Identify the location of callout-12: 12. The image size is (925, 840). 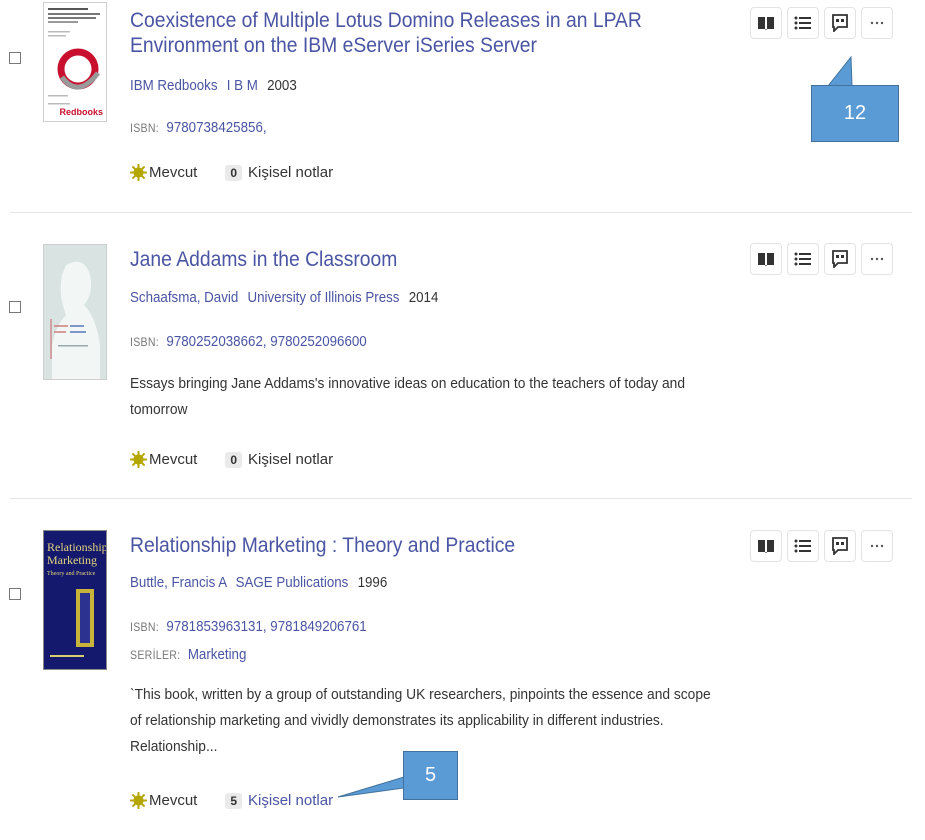
(855, 113).